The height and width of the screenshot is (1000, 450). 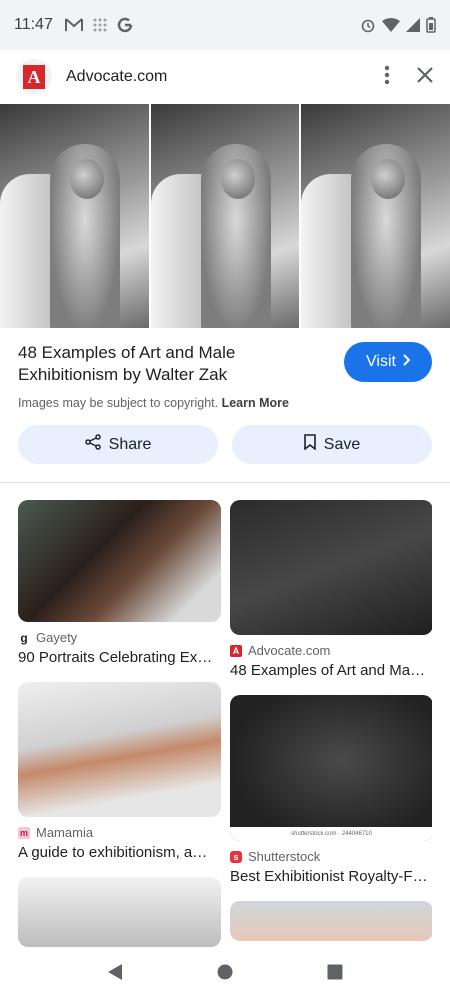 I want to click on visit-label: Visit, so click(x=381, y=361).